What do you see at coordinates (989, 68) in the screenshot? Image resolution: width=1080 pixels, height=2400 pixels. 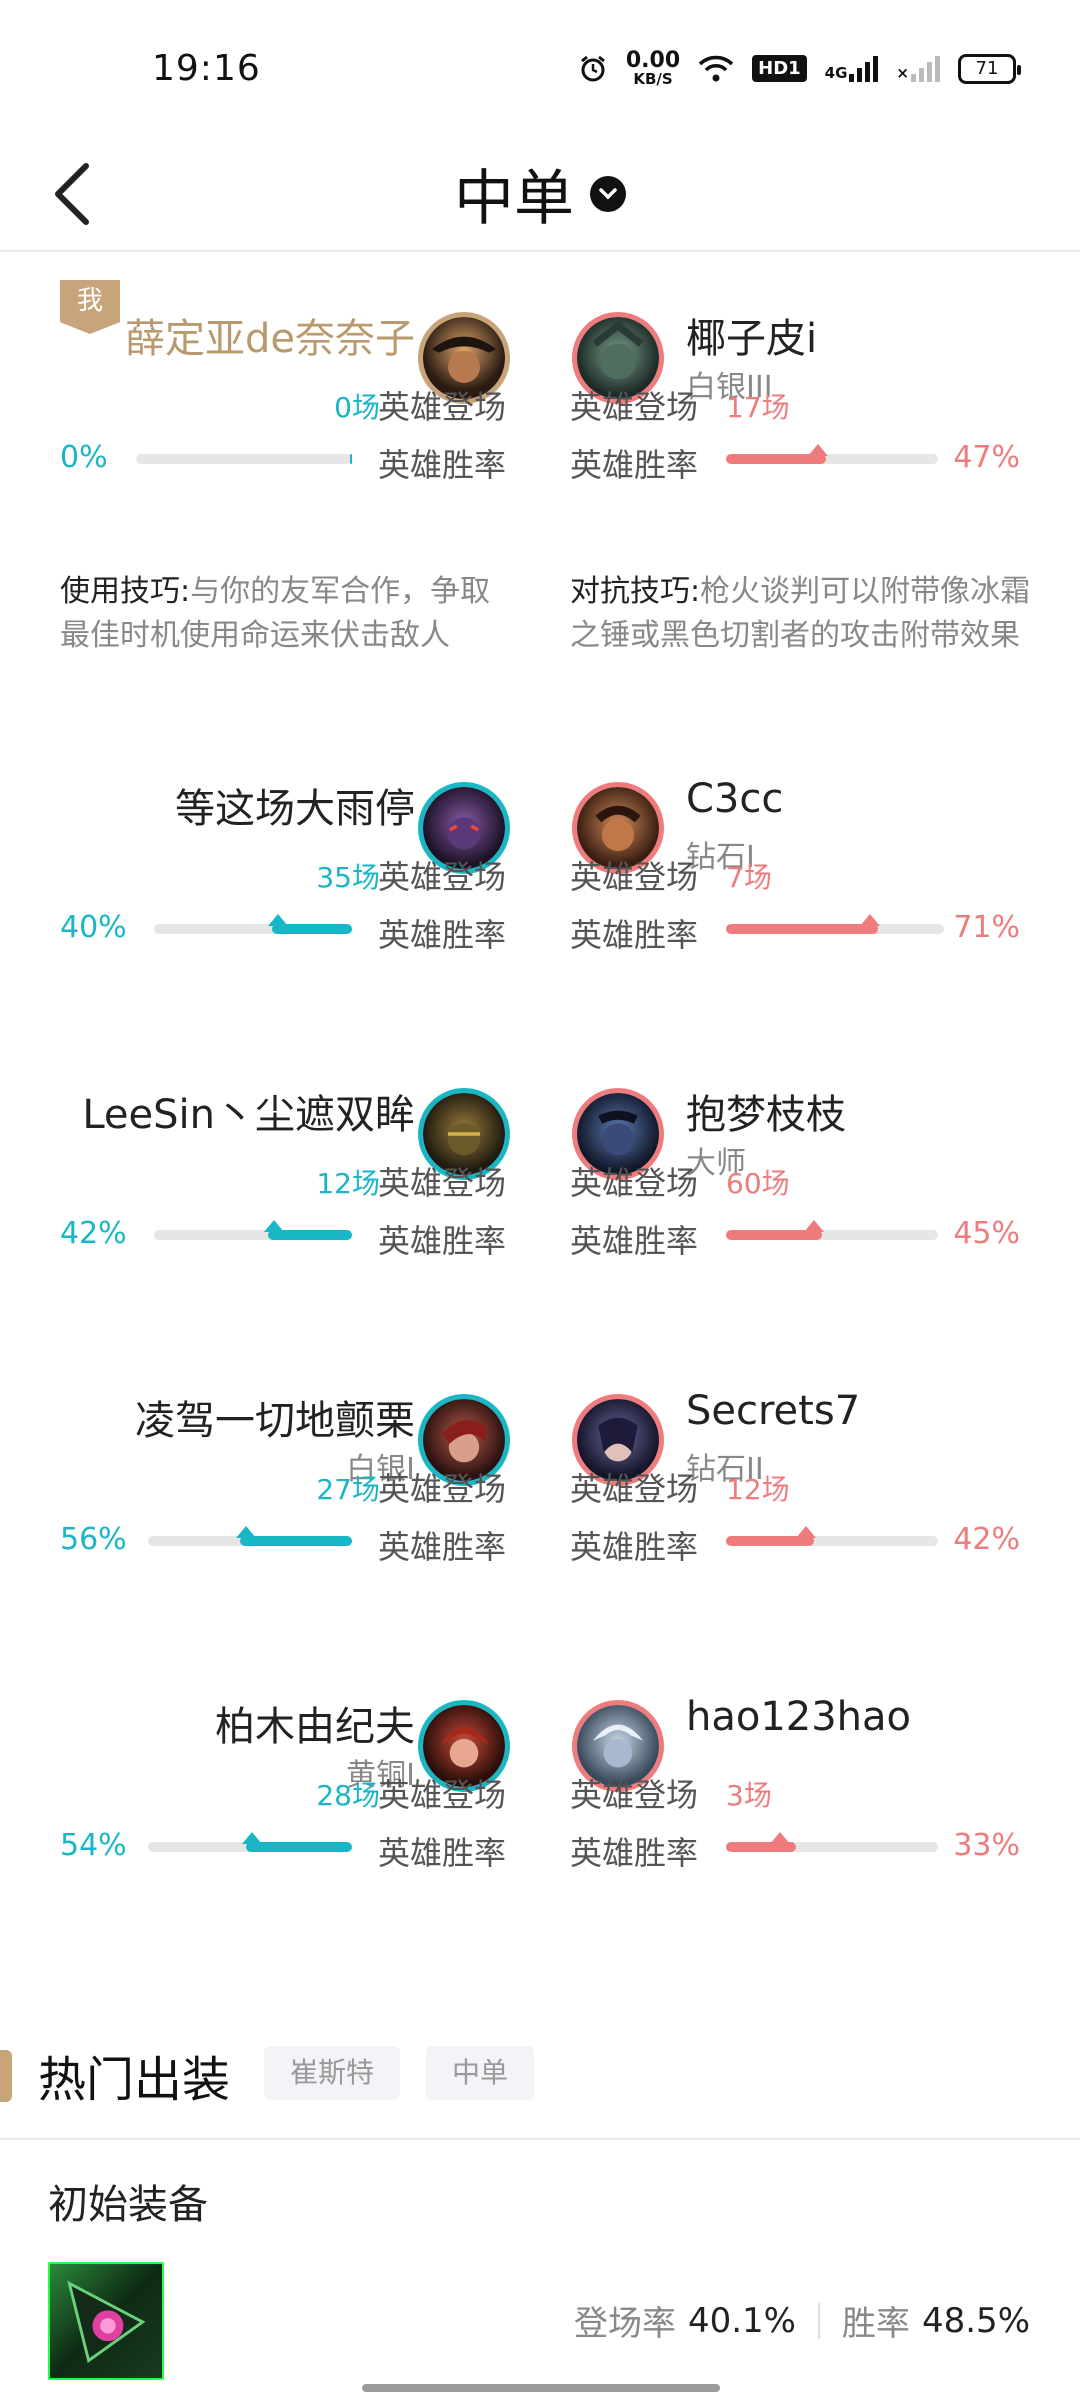 I see `battery-icon: 71` at bounding box center [989, 68].